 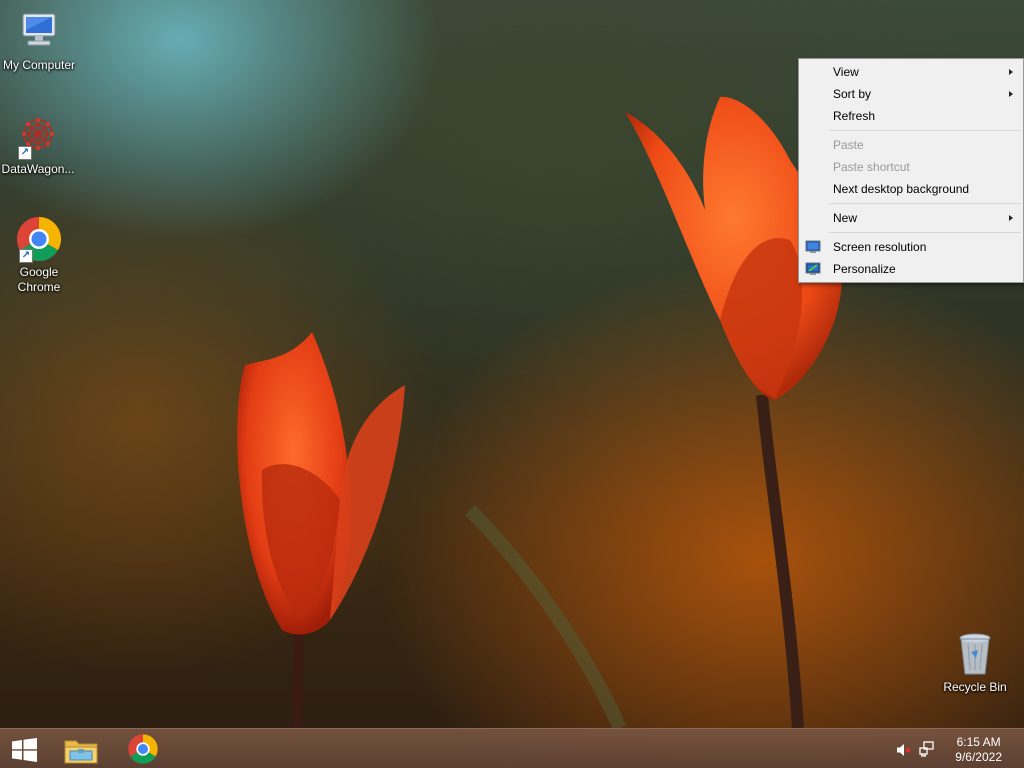 What do you see at coordinates (911, 167) in the screenshot?
I see `menu-item-paste-shortcut: Paste shortcut` at bounding box center [911, 167].